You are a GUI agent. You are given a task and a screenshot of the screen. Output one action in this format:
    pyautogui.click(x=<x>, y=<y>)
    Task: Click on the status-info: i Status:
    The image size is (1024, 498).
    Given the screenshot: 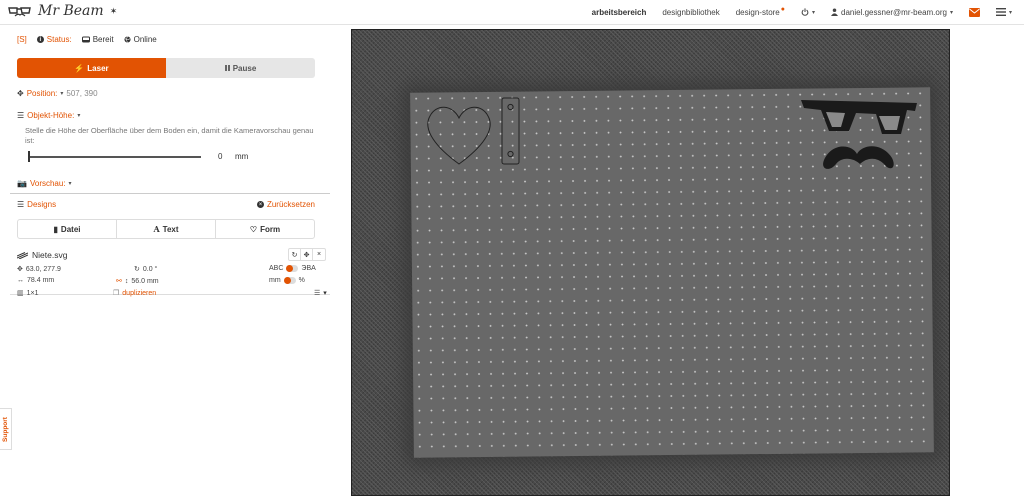 What is the action you would take?
    pyautogui.click(x=54, y=39)
    